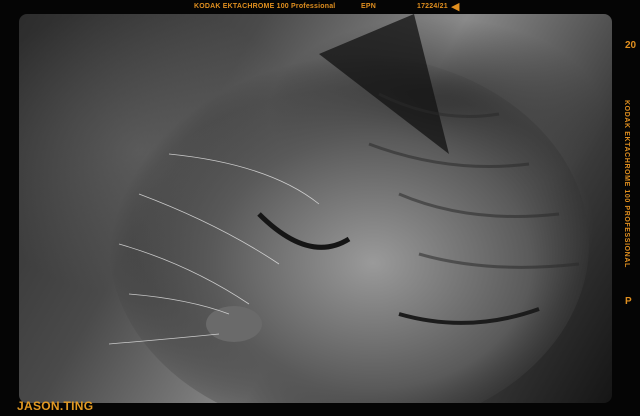  I want to click on film-side-mark-bottom: P, so click(628, 301).